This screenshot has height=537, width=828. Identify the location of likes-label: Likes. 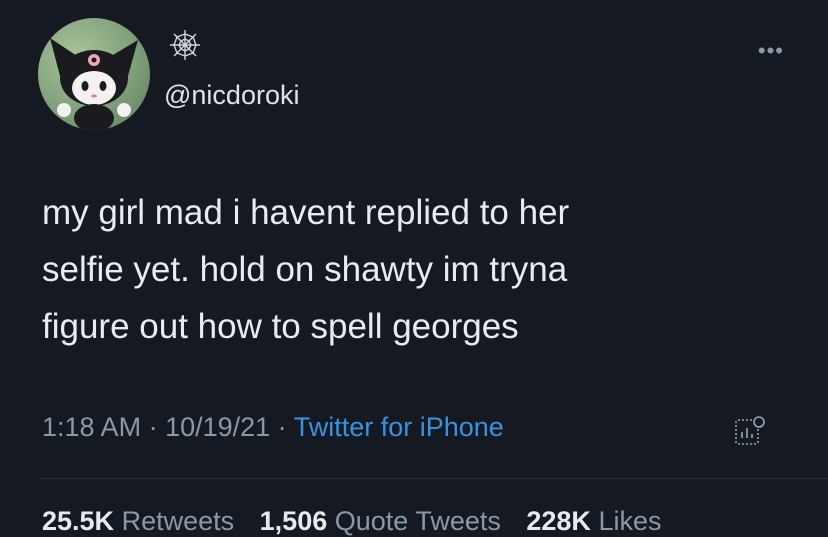
(630, 521).